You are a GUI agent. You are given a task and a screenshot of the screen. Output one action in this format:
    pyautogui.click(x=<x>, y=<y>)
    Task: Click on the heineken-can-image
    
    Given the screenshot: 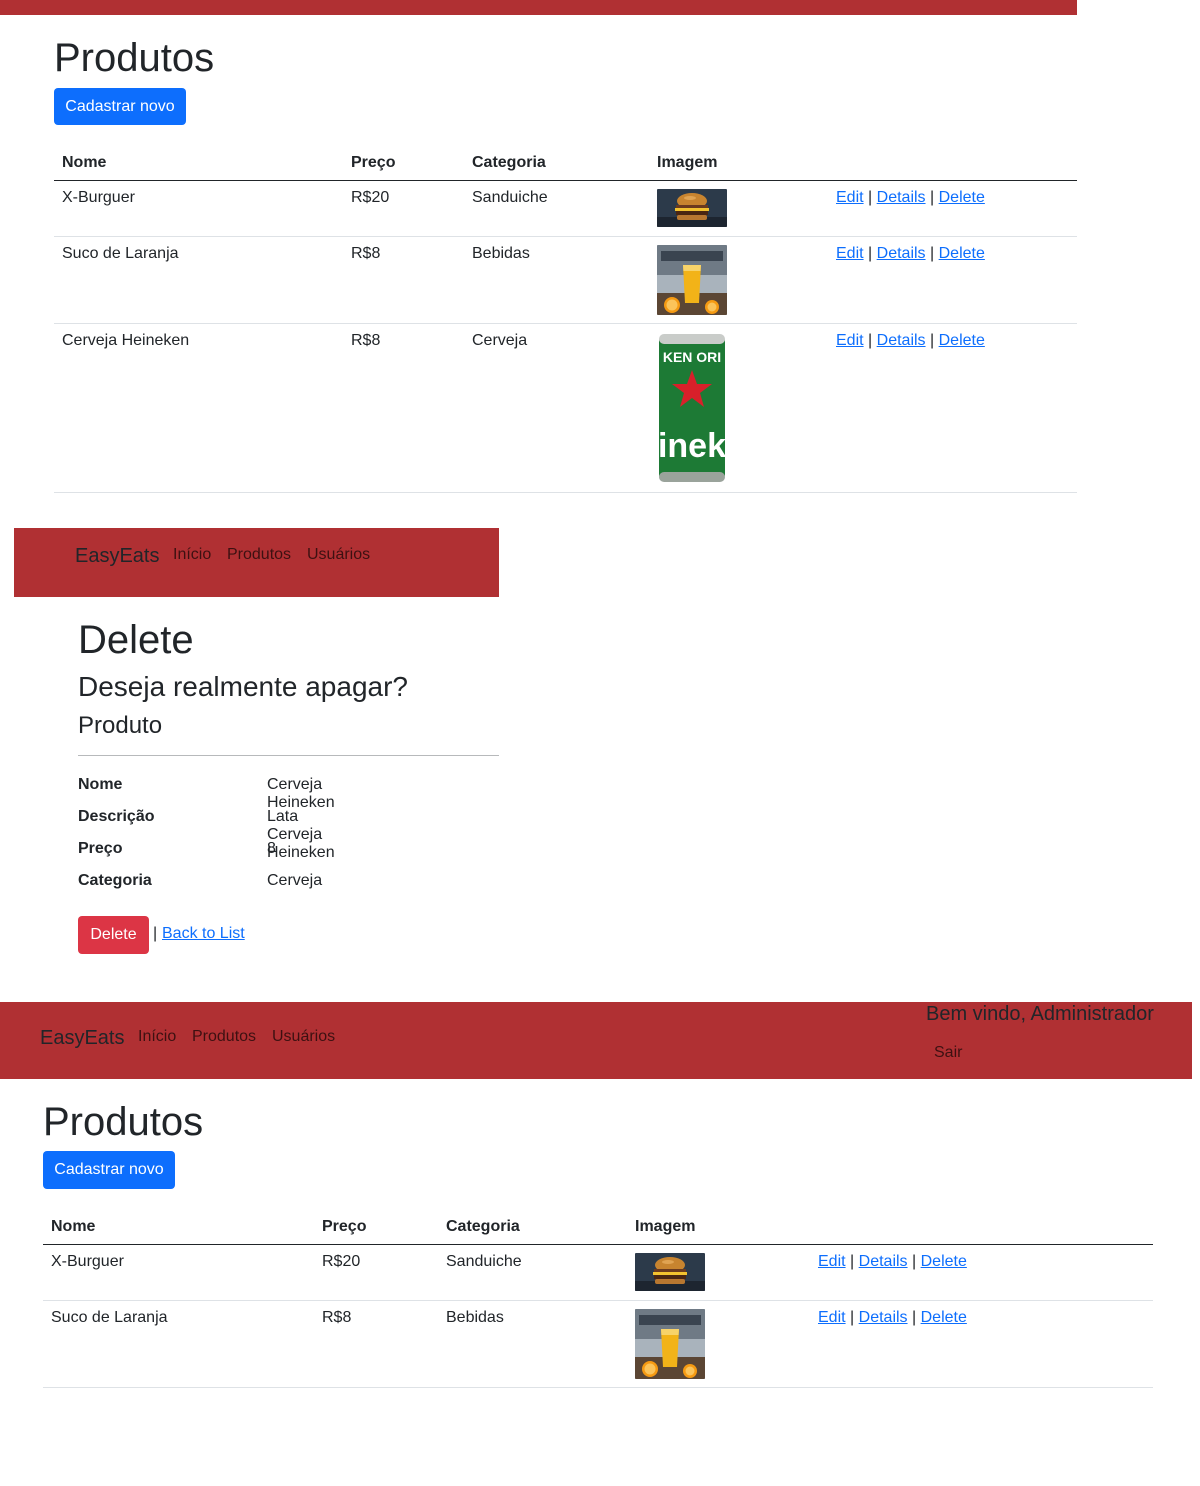 What is the action you would take?
    pyautogui.click(x=692, y=408)
    